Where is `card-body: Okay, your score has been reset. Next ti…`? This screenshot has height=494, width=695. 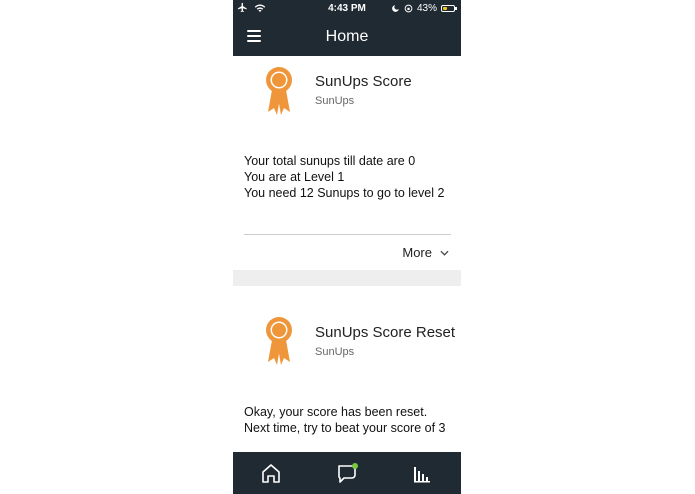
card-body: Okay, your score has been reset. Next ti… is located at coordinates (345, 420).